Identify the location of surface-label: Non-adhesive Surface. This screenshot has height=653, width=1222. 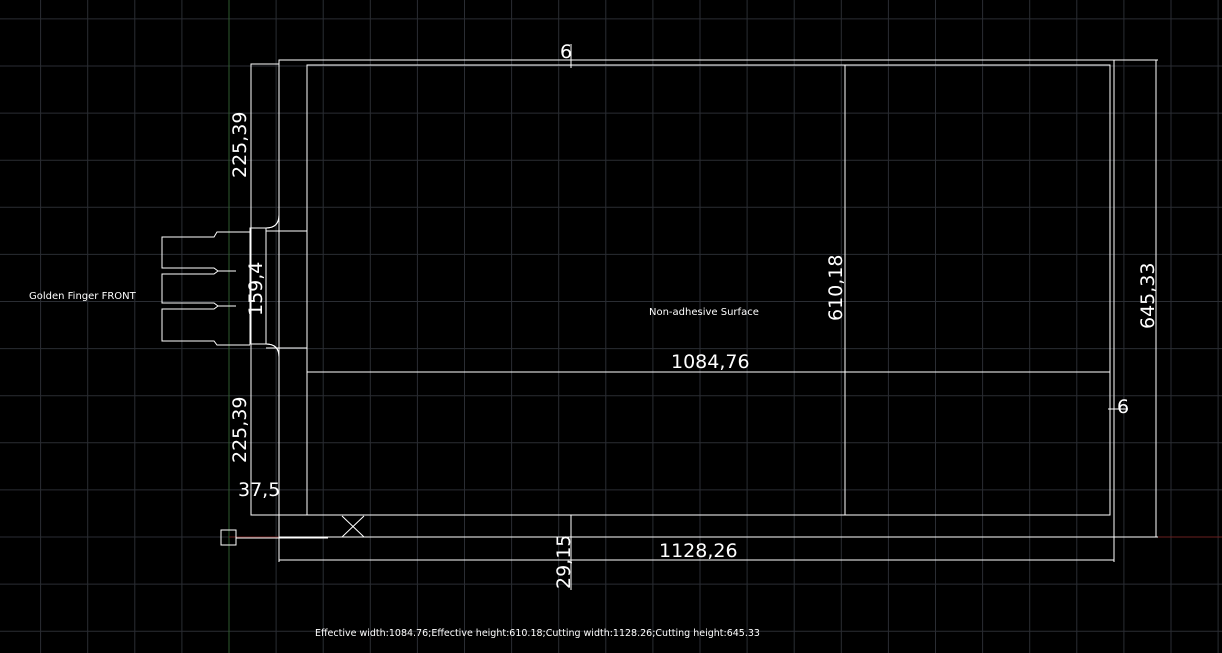
(704, 312).